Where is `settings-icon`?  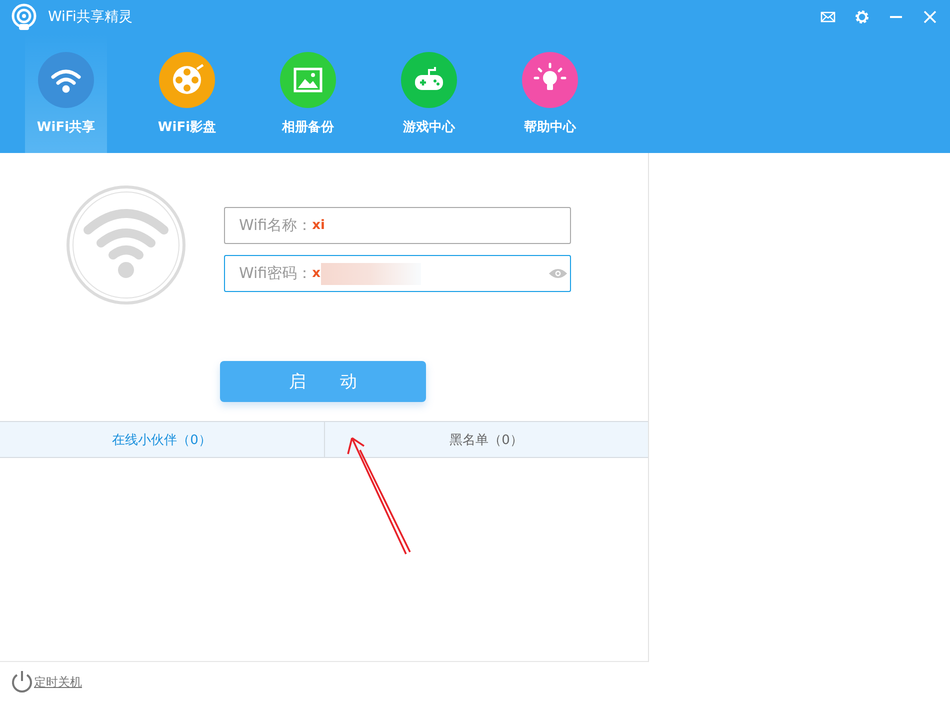 settings-icon is located at coordinates (862, 17).